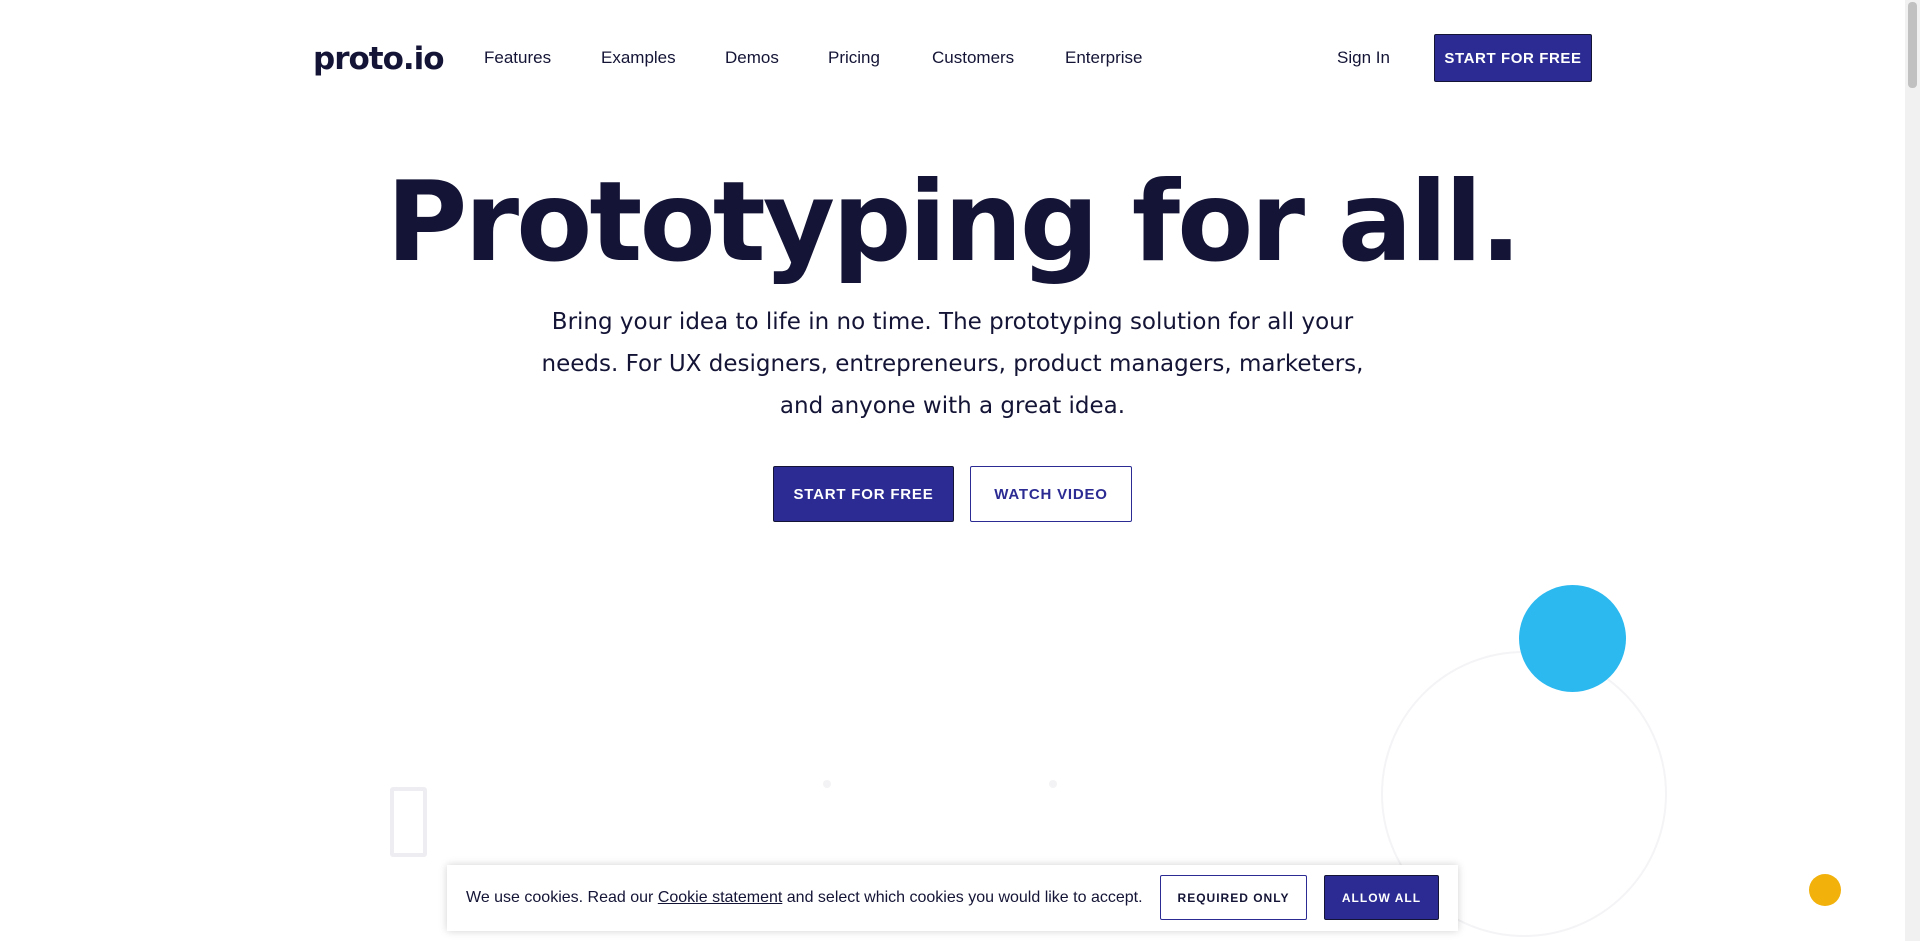  I want to click on scrollbar-thumb, so click(1912, 45).